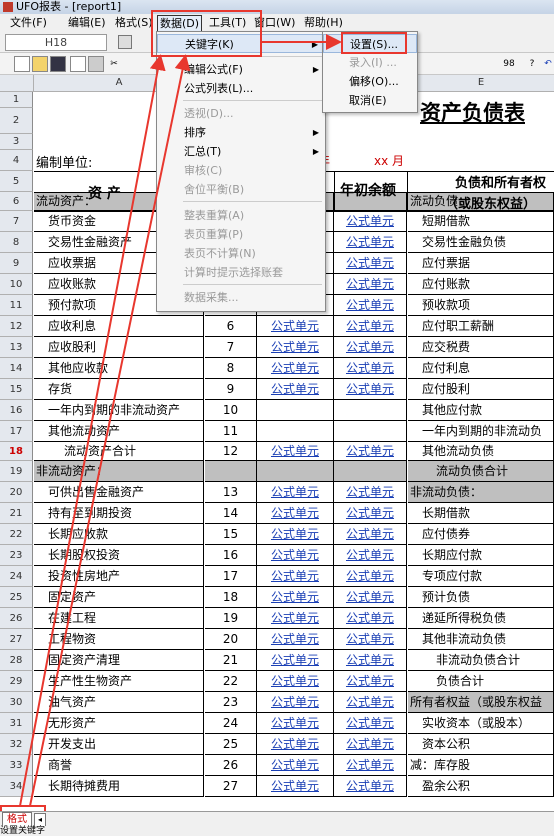  What do you see at coordinates (481, 765) in the screenshot?
I see `liability-item-cell: 减：库存股` at bounding box center [481, 765].